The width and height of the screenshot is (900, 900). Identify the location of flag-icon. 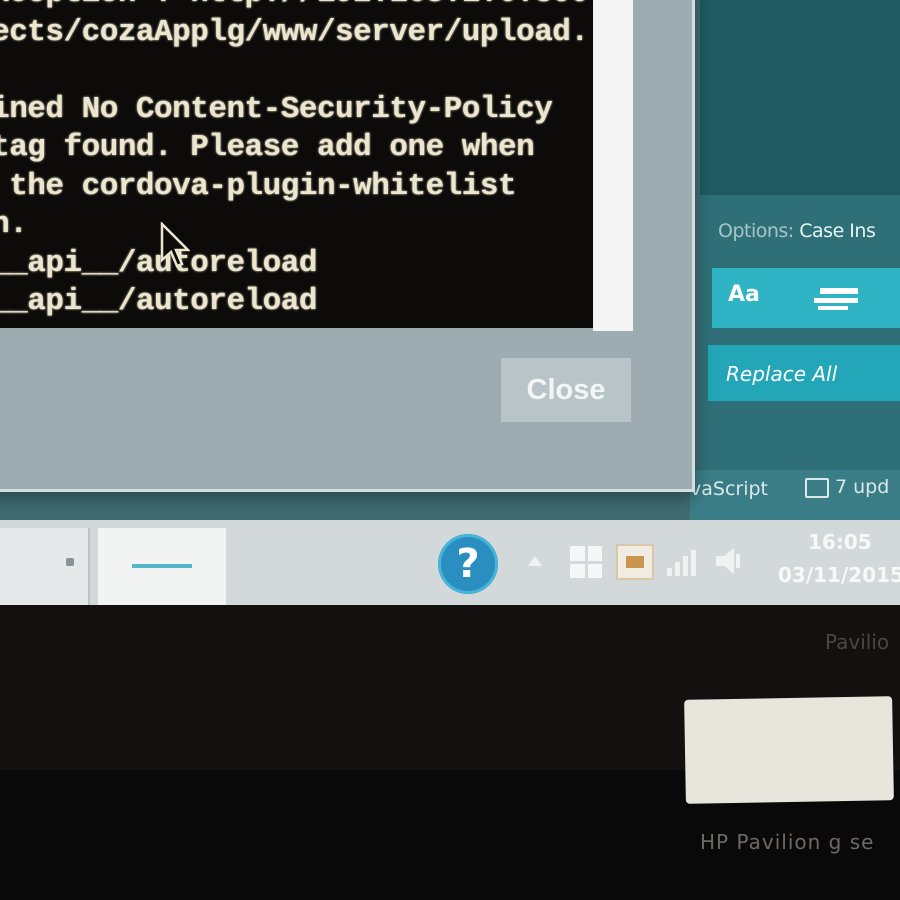
(586, 562).